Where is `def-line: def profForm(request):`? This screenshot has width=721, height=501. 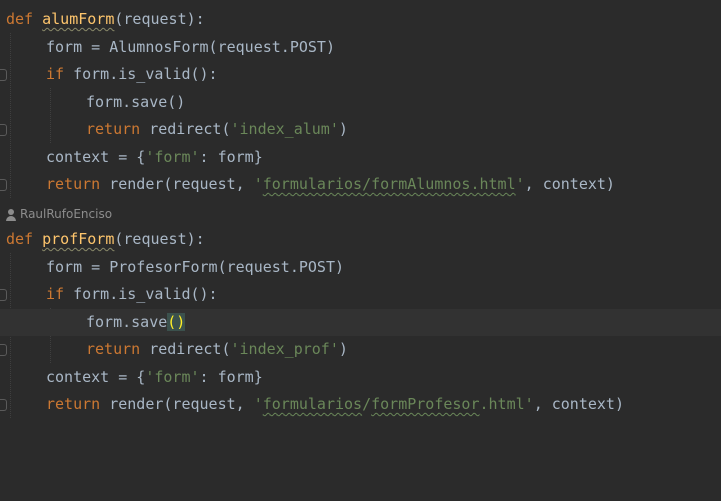 def-line: def profForm(request): is located at coordinates (105, 240).